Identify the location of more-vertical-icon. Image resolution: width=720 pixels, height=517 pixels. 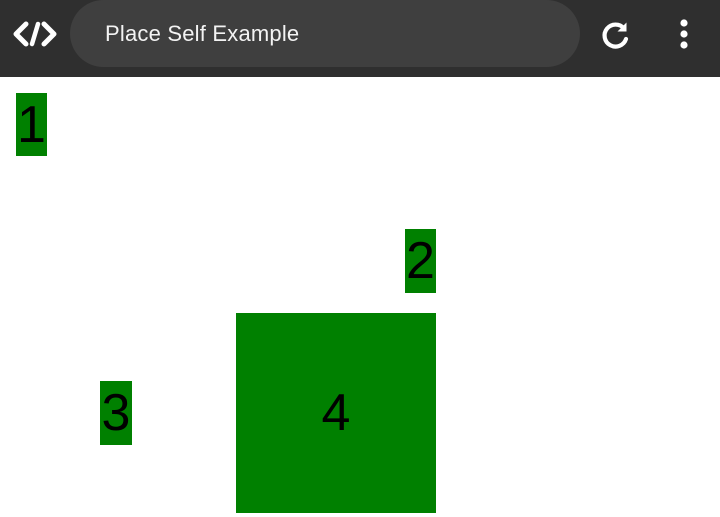
(684, 34).